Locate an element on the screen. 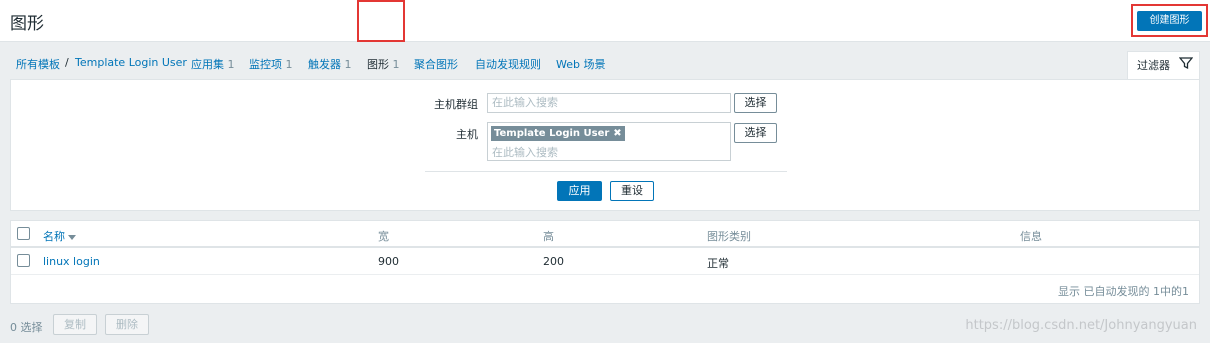  graph-width: 900 is located at coordinates (388, 261).